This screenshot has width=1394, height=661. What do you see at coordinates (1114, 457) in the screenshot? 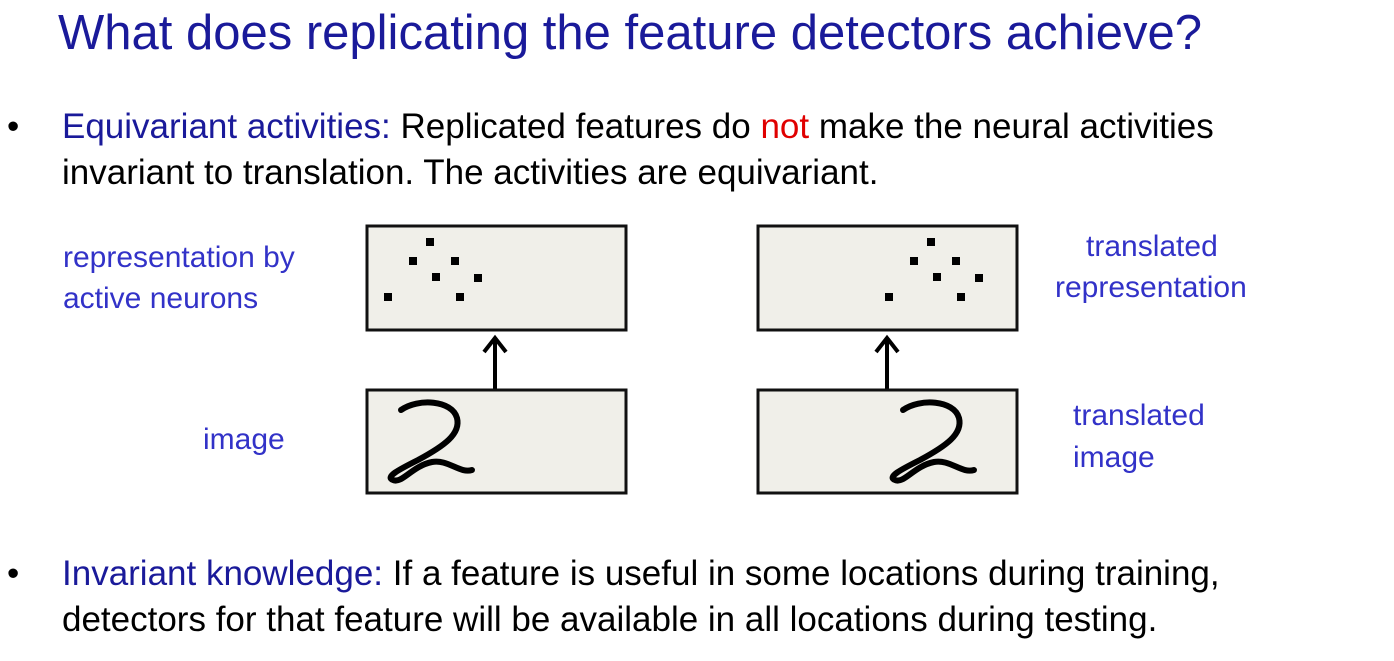
I see `translated-image-label-line-2: image` at bounding box center [1114, 457].